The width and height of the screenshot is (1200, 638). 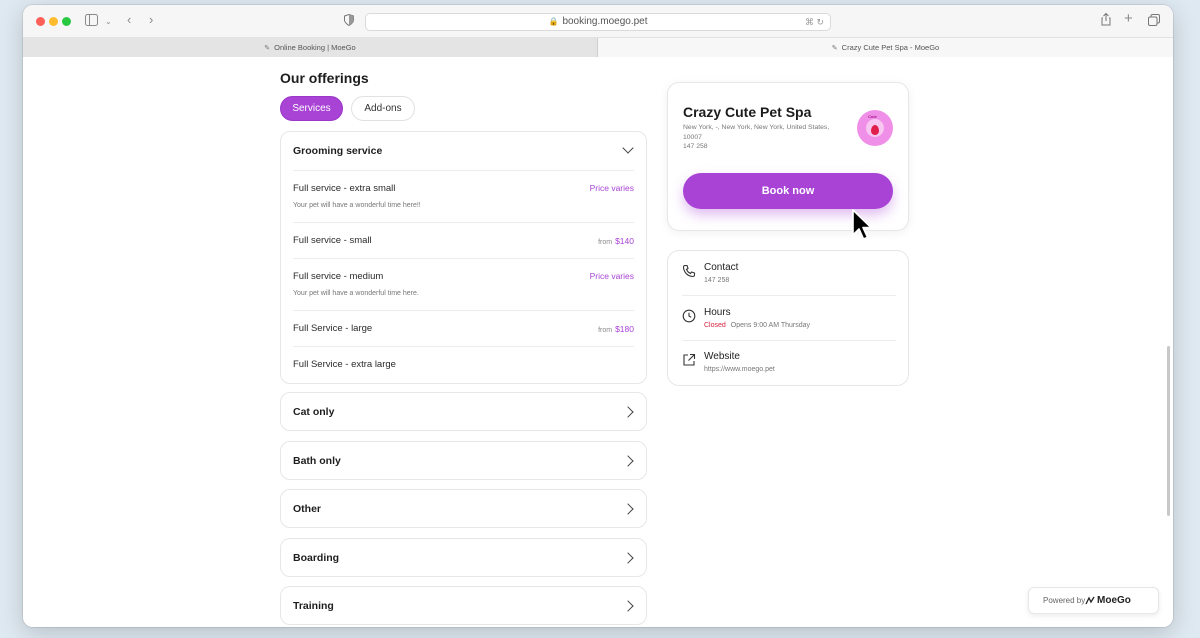 I want to click on category-bath-only: Bath only, so click(x=463, y=460).